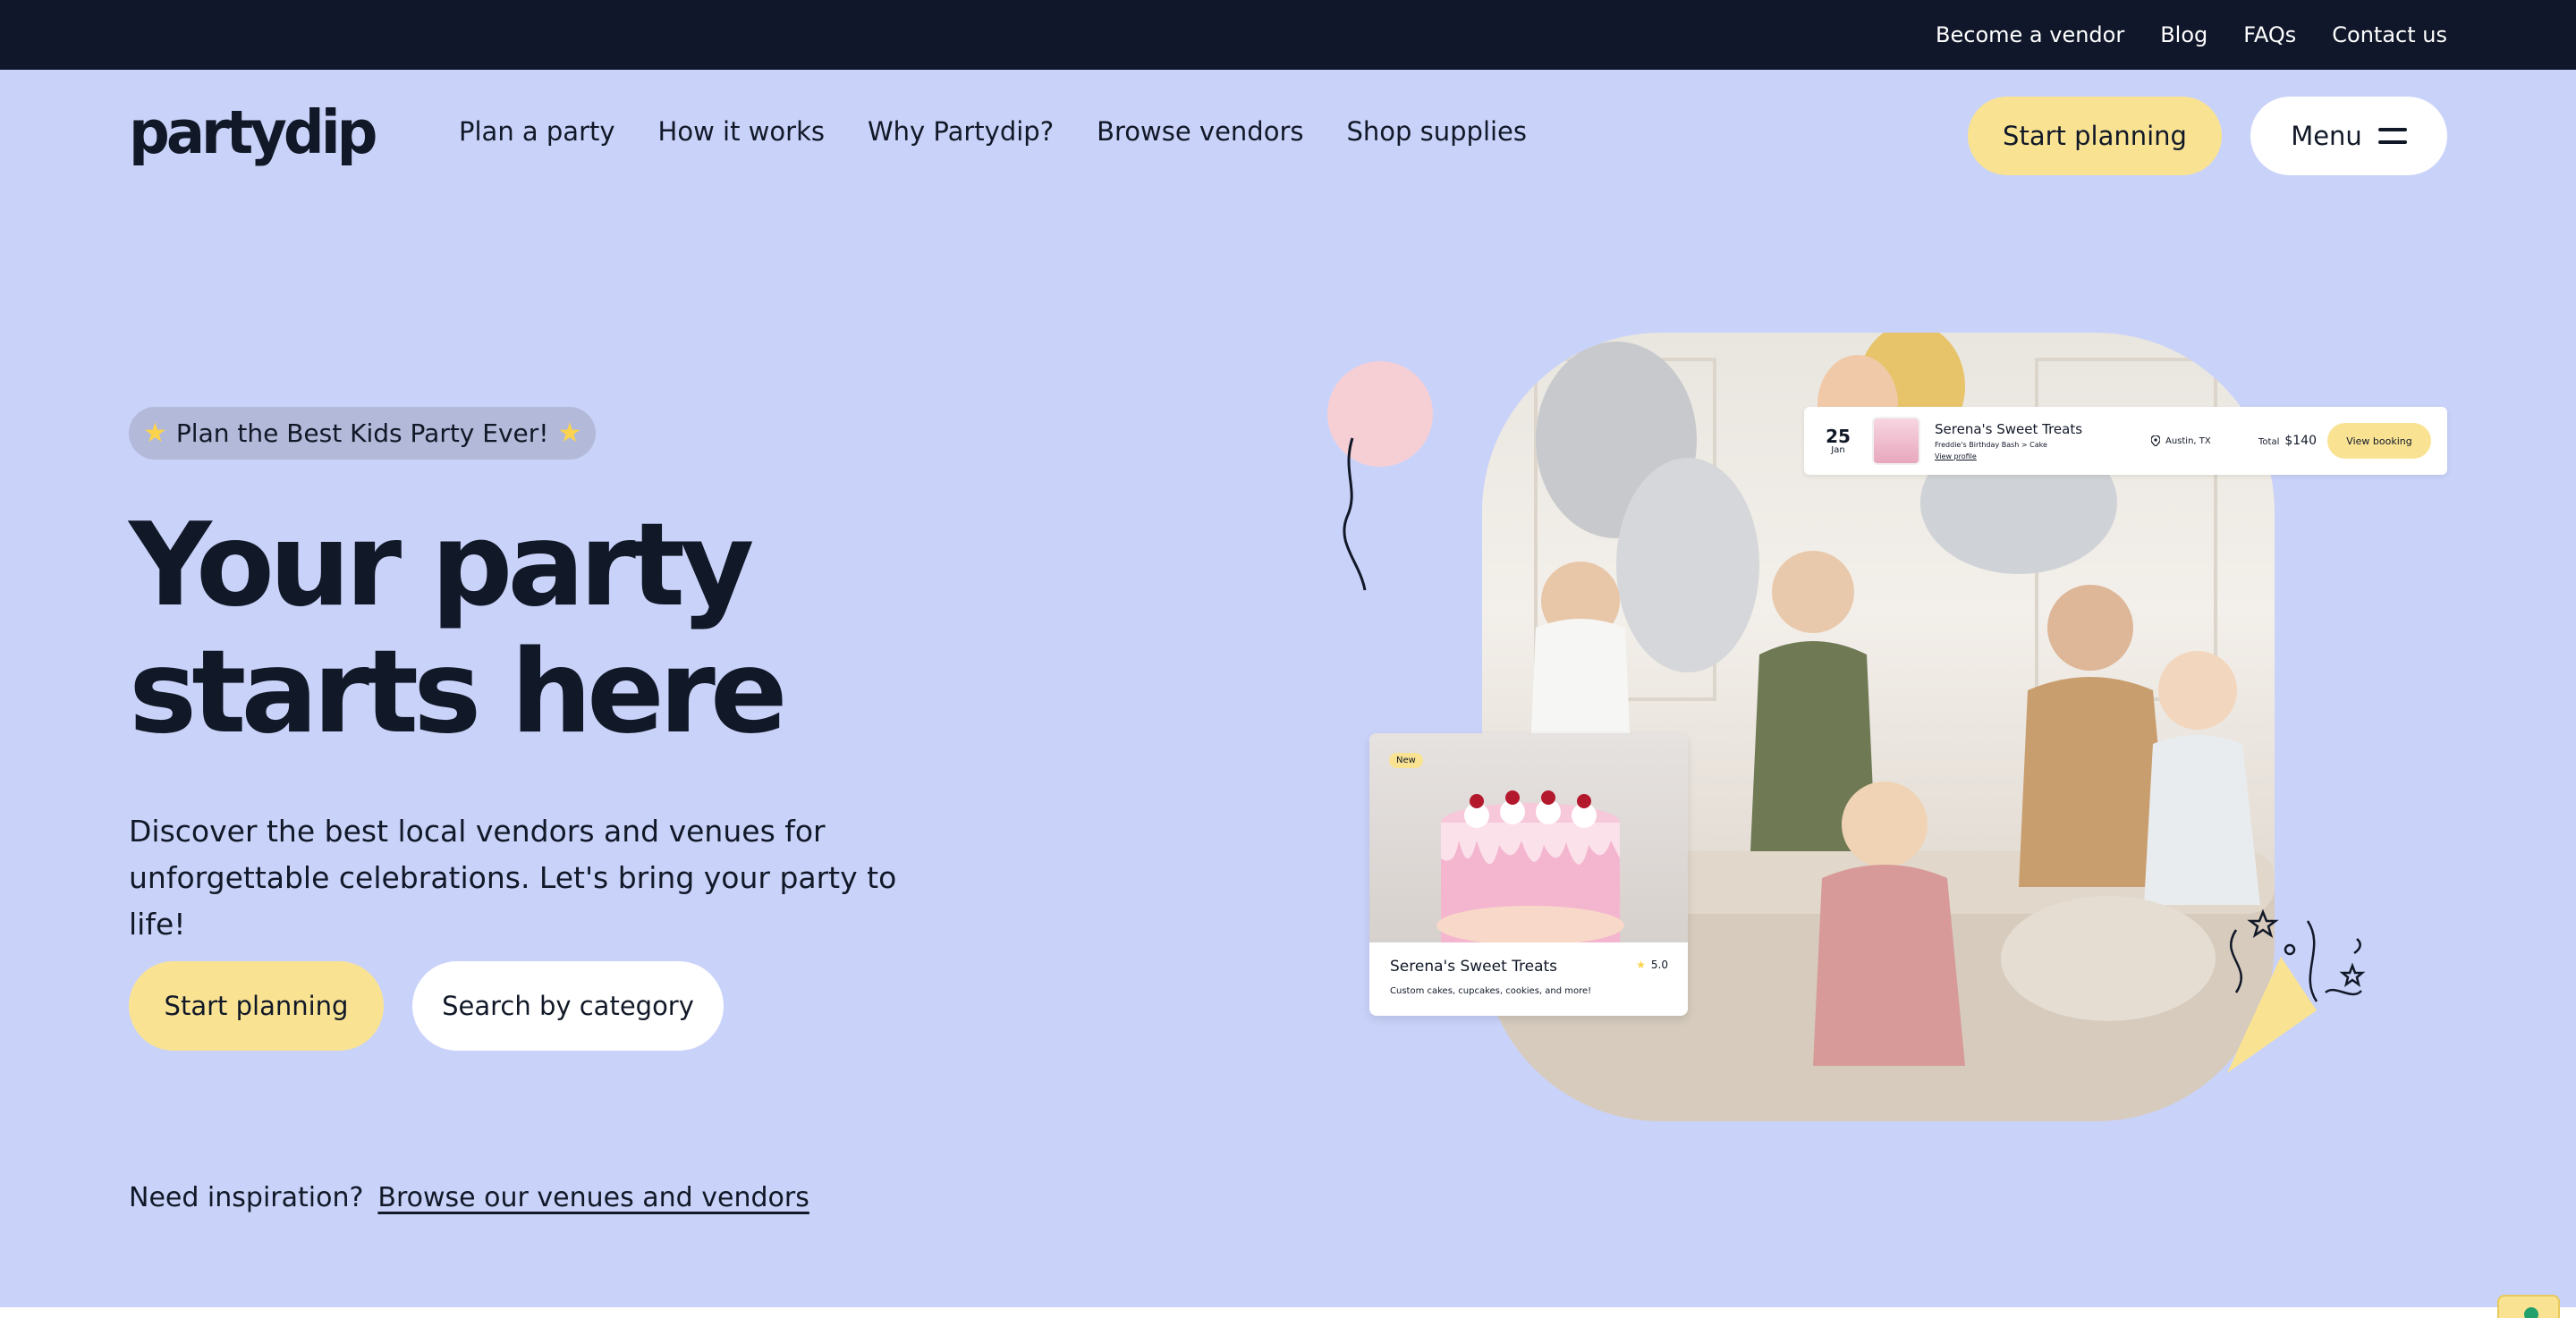 This screenshot has width=2576, height=1318. I want to click on hero-headline: Your party starts here, so click(621, 630).